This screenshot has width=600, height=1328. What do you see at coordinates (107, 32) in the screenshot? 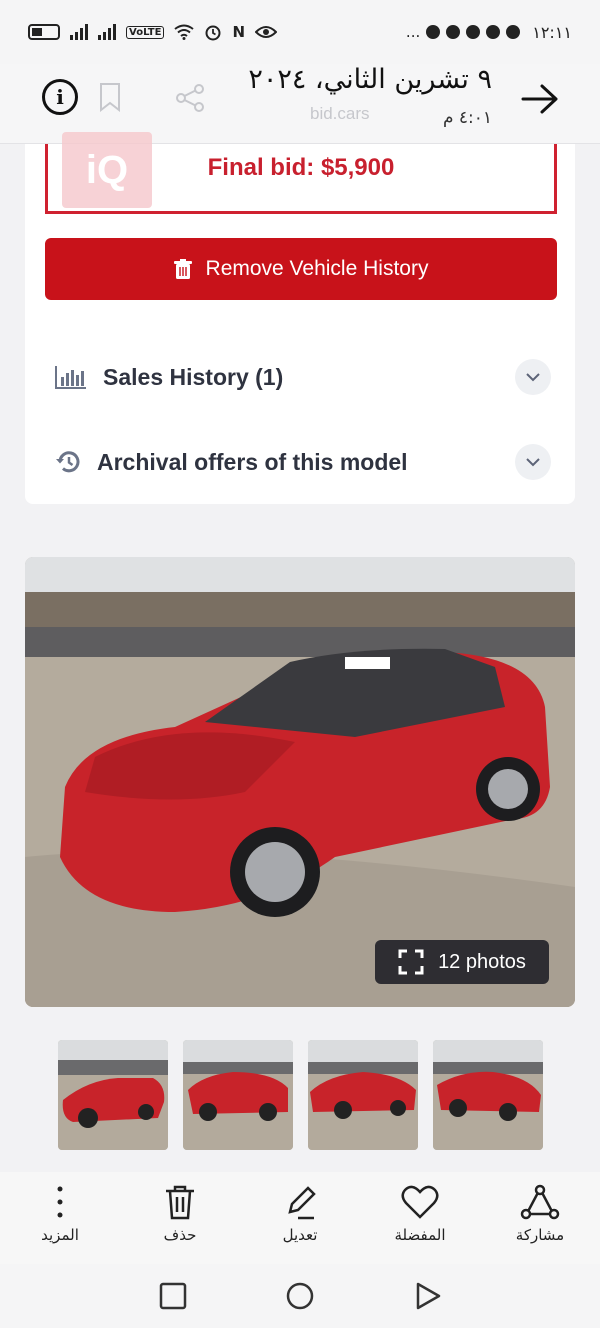
I see `signal-2-icon` at bounding box center [107, 32].